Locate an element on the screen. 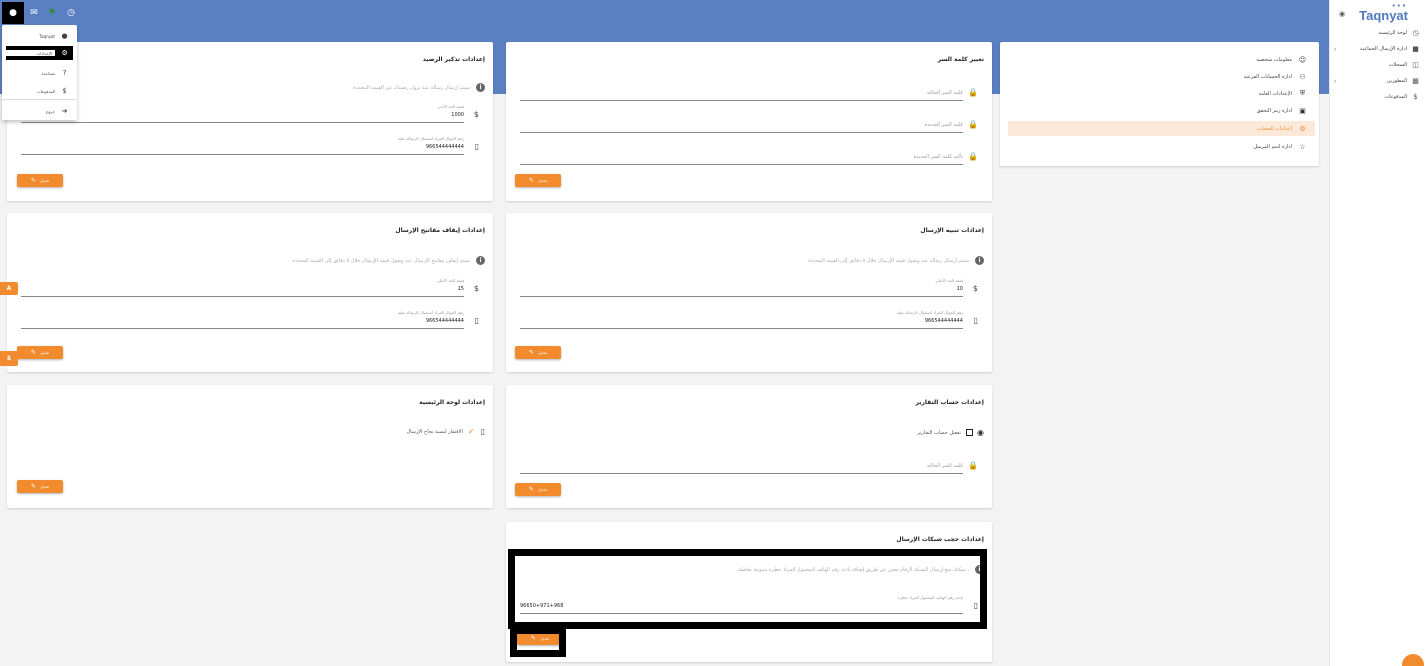 This screenshot has width=1426, height=666. menu-item-help: مساعدة ? is located at coordinates (39, 73).